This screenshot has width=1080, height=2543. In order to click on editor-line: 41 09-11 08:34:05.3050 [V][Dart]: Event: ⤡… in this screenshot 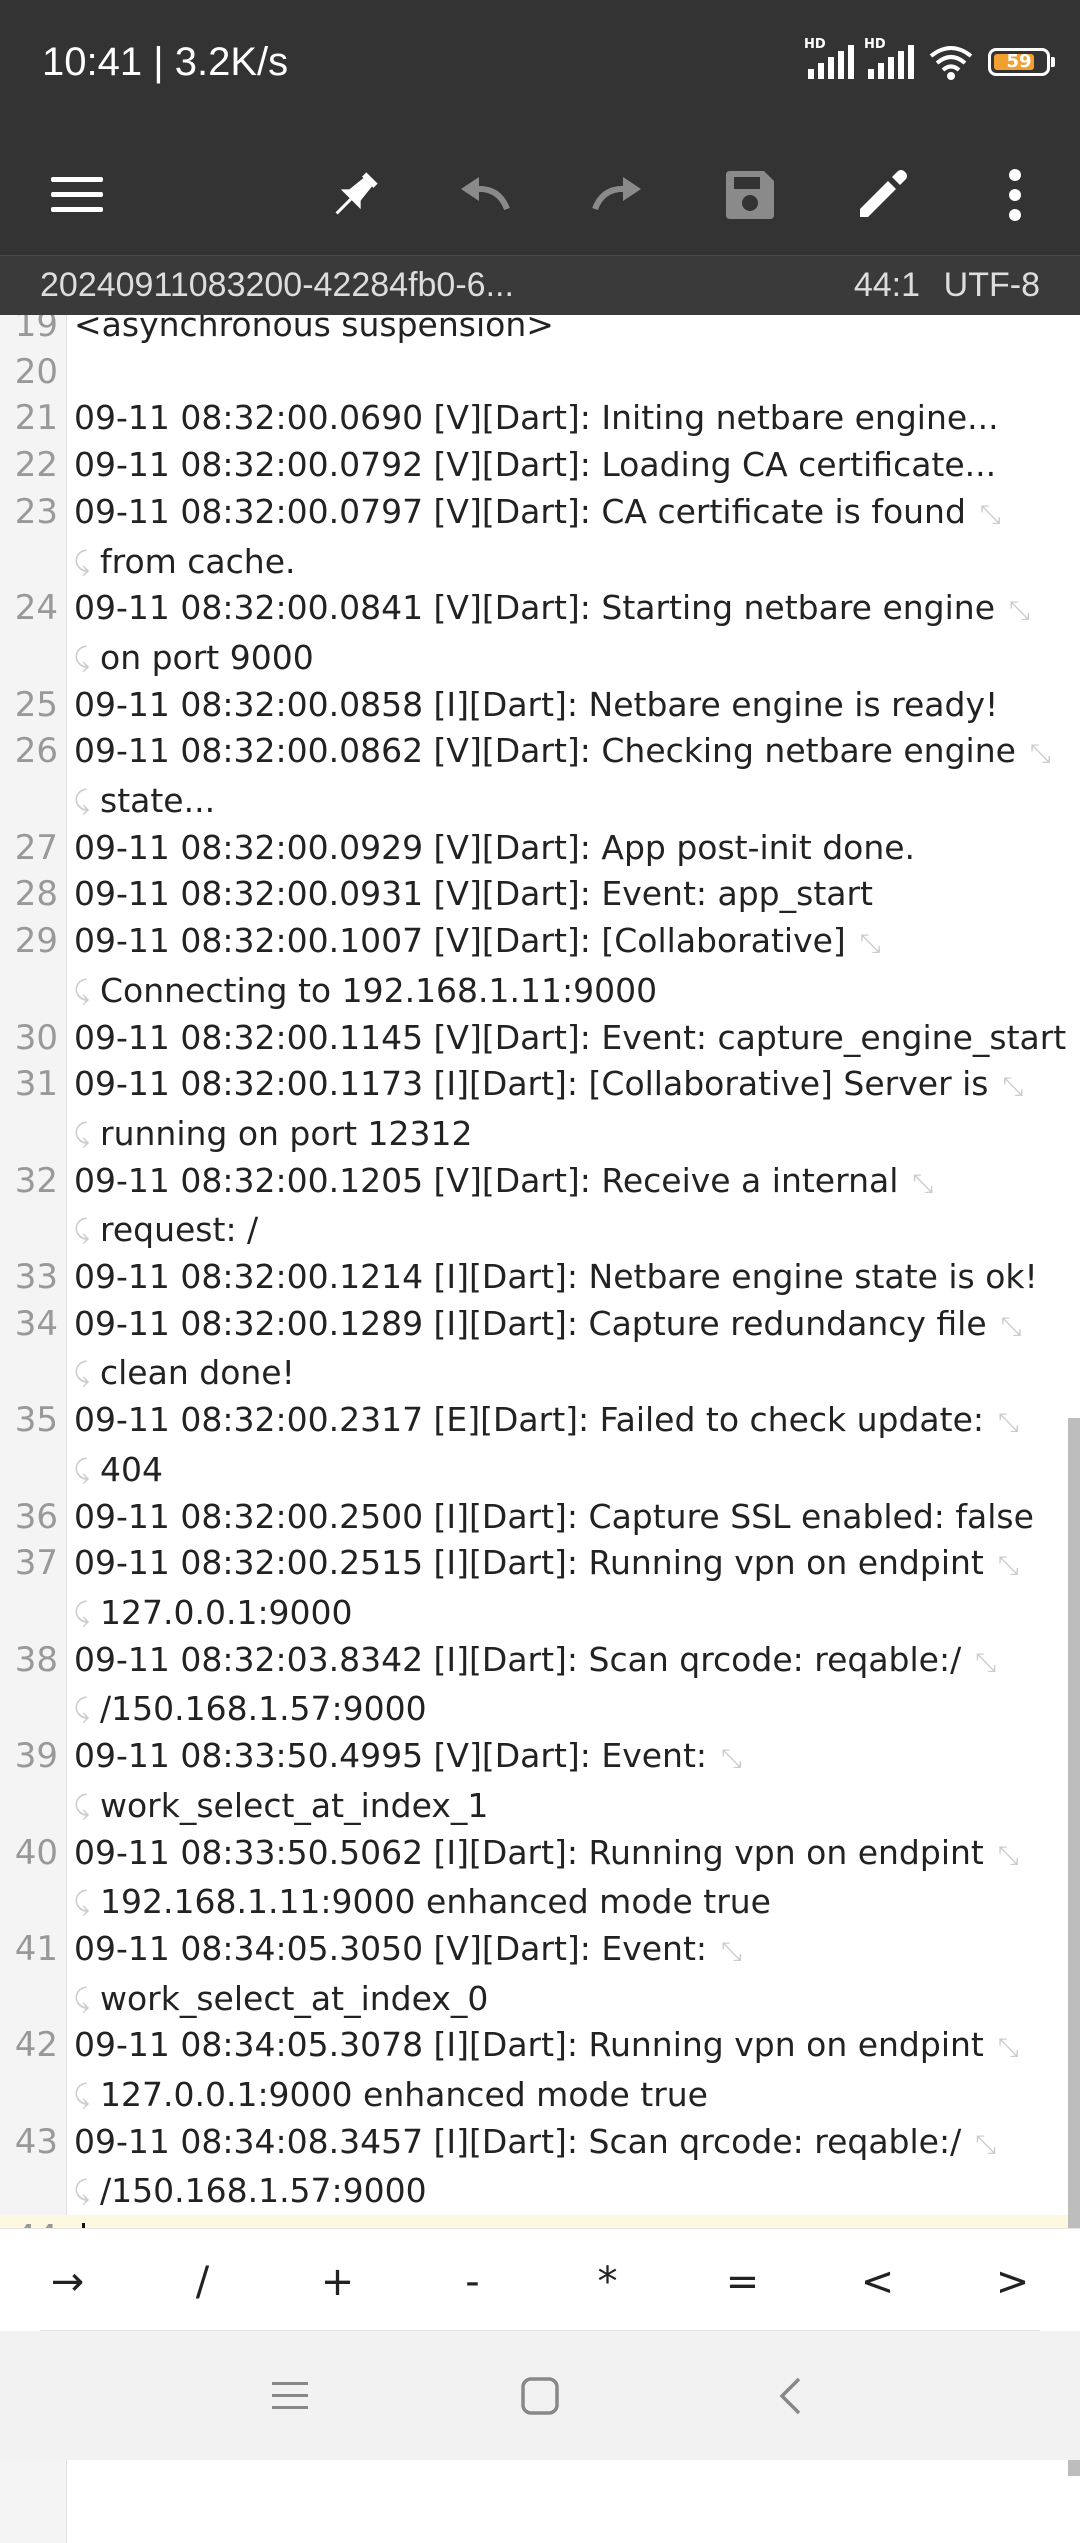, I will do `click(540, 1974)`.